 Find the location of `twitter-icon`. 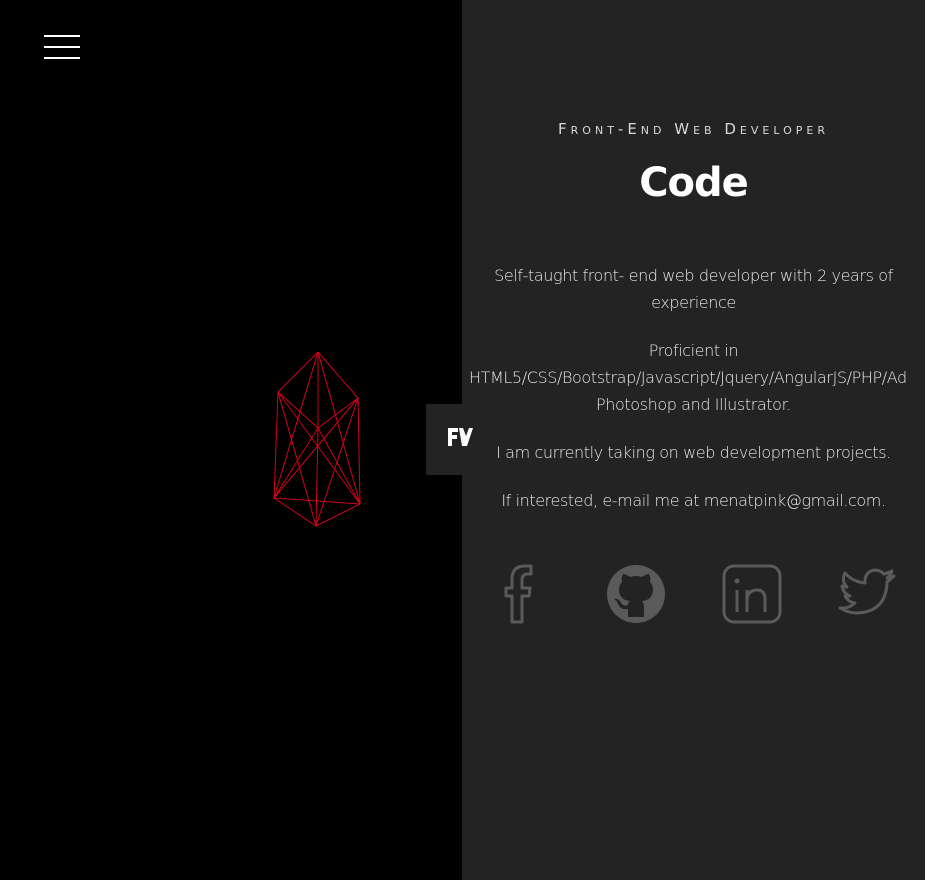

twitter-icon is located at coordinates (868, 594).